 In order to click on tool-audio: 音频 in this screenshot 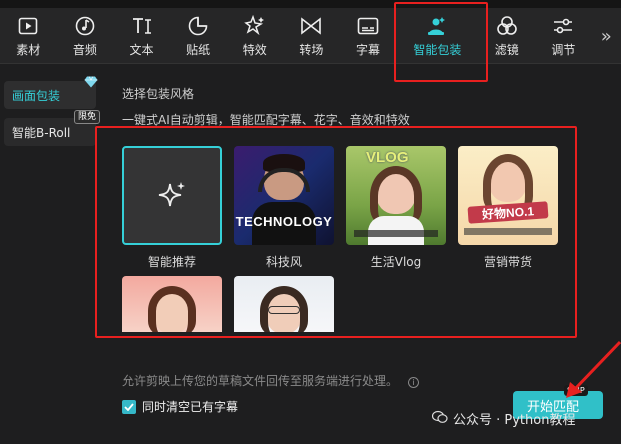, I will do `click(85, 36)`.